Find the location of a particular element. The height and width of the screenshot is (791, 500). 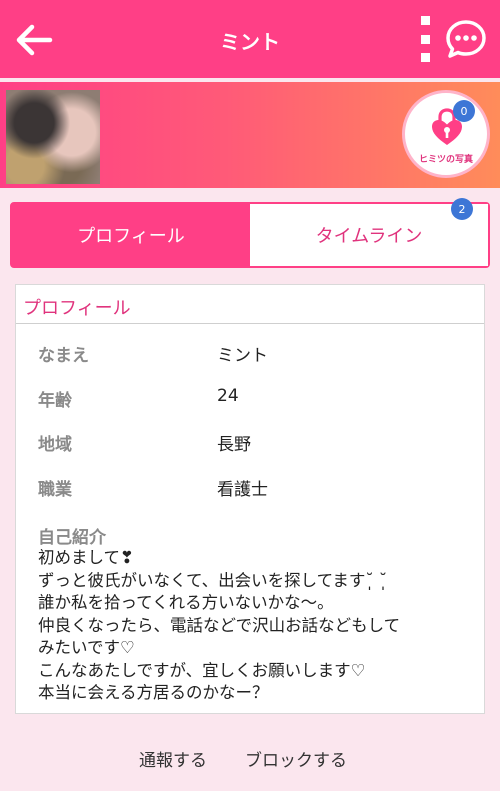

timeline-count-badge: 2 is located at coordinates (462, 209).